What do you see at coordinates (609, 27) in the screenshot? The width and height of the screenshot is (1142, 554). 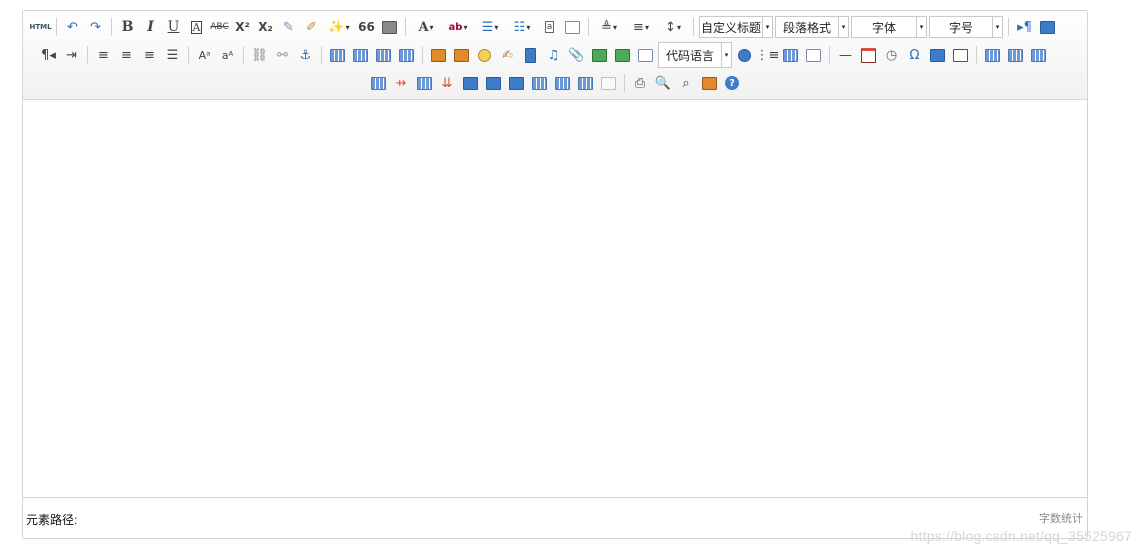 I see `row-spacing-top-icon: ≜ ▾` at bounding box center [609, 27].